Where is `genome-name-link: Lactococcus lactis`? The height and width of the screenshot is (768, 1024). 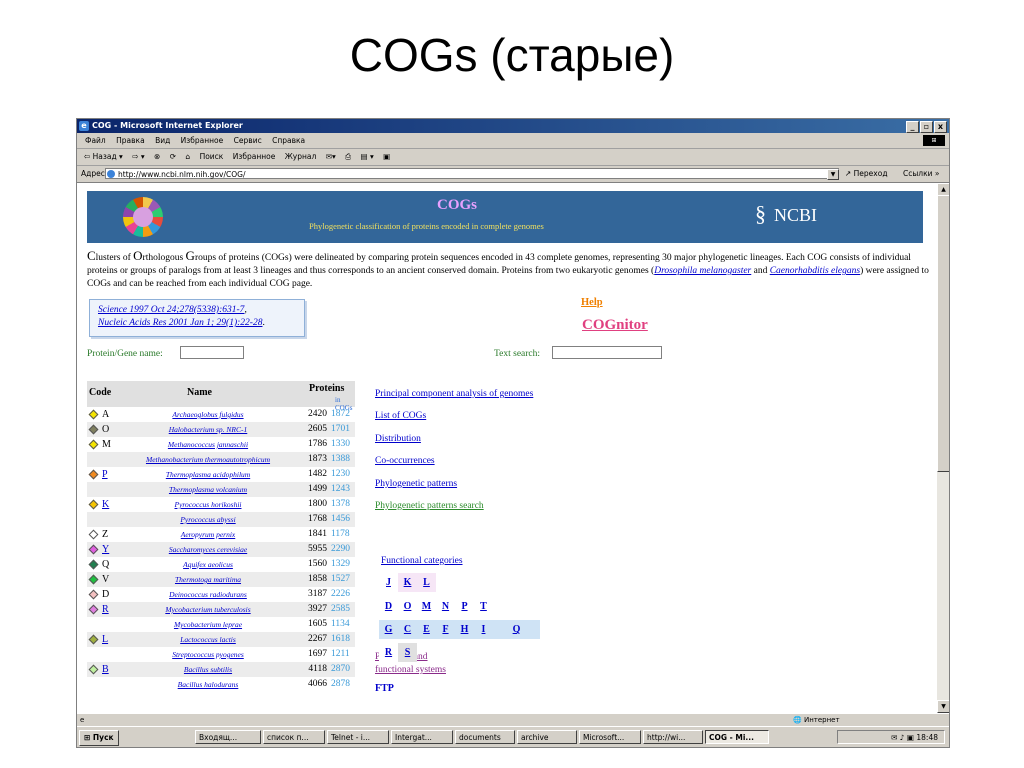 genome-name-link: Lactococcus lactis is located at coordinates (208, 639).